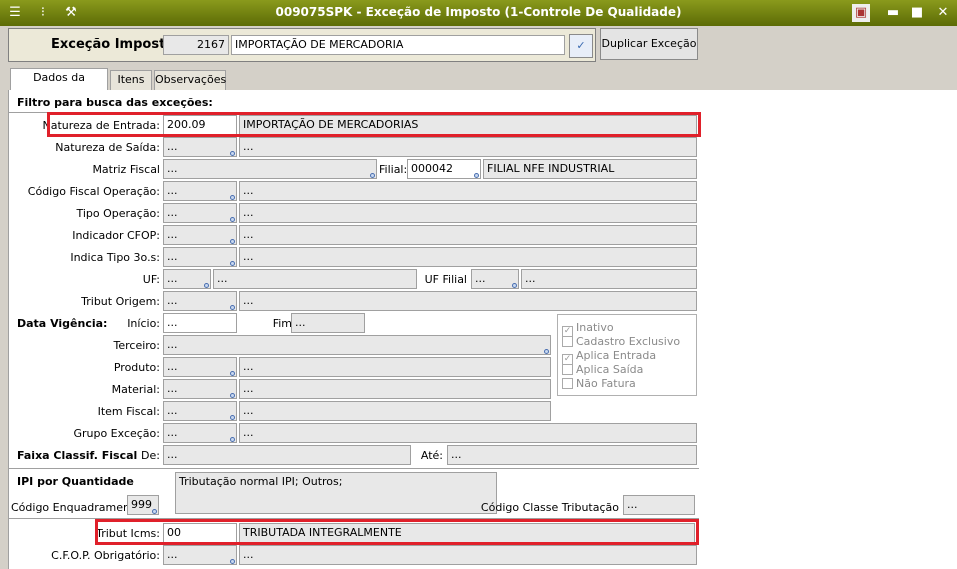  What do you see at coordinates (606, 383) in the screenshot?
I see `checkbox-label: Não Fatura` at bounding box center [606, 383].